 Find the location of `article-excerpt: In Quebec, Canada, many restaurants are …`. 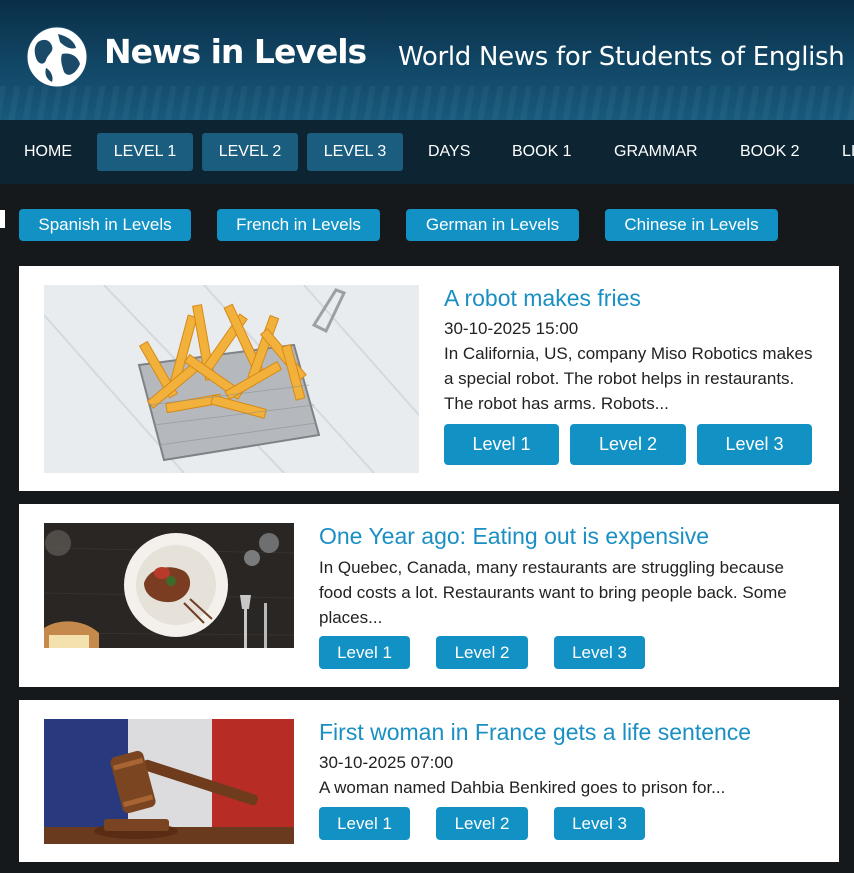

article-excerpt: In Quebec, Canada, many restaurants are … is located at coordinates (553, 592).